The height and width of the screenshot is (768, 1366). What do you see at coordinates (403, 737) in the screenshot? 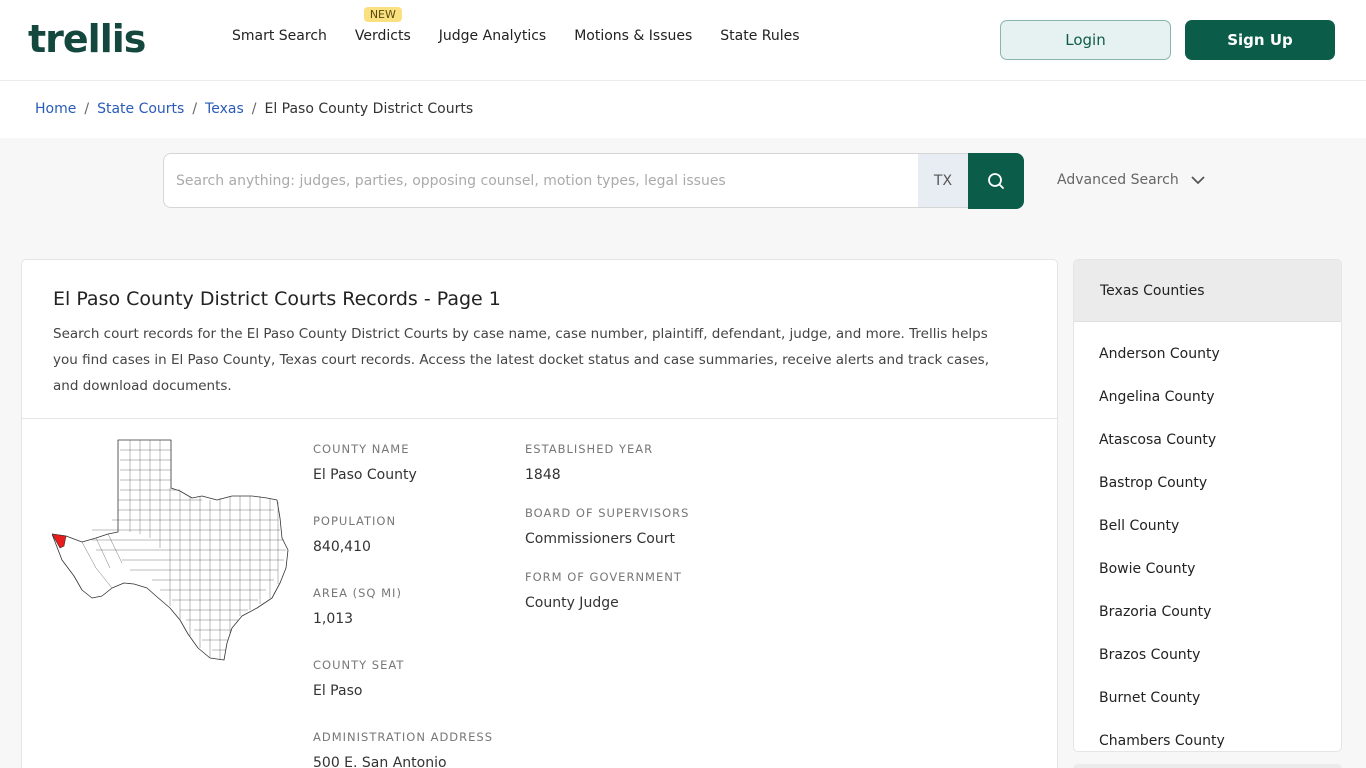
I see `info-label: Administration Address` at bounding box center [403, 737].